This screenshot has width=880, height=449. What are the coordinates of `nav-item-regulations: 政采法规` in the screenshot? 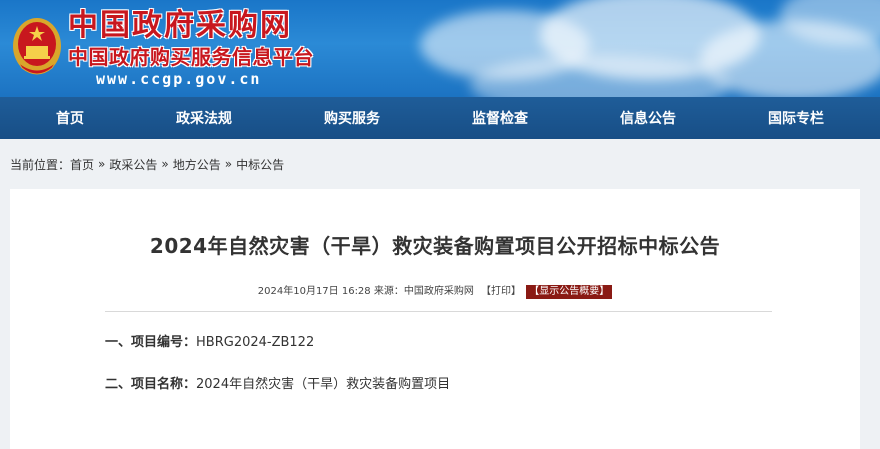 It's located at (204, 118).